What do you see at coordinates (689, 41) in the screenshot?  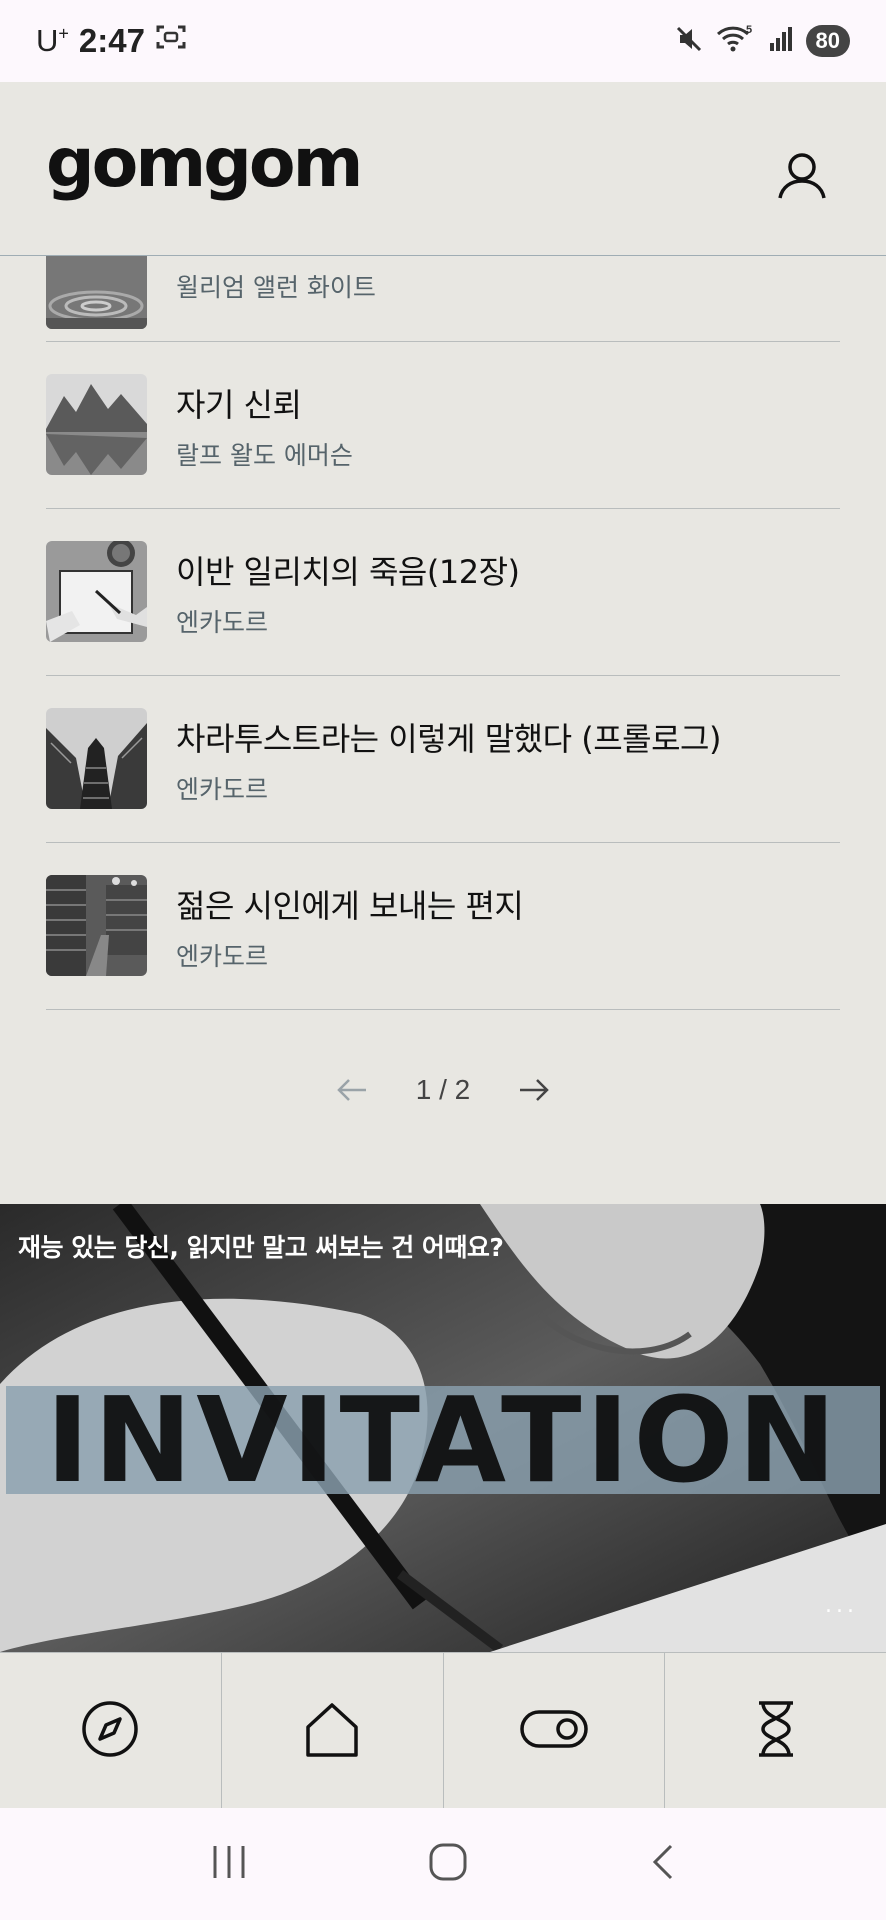 I see `mute-icon` at bounding box center [689, 41].